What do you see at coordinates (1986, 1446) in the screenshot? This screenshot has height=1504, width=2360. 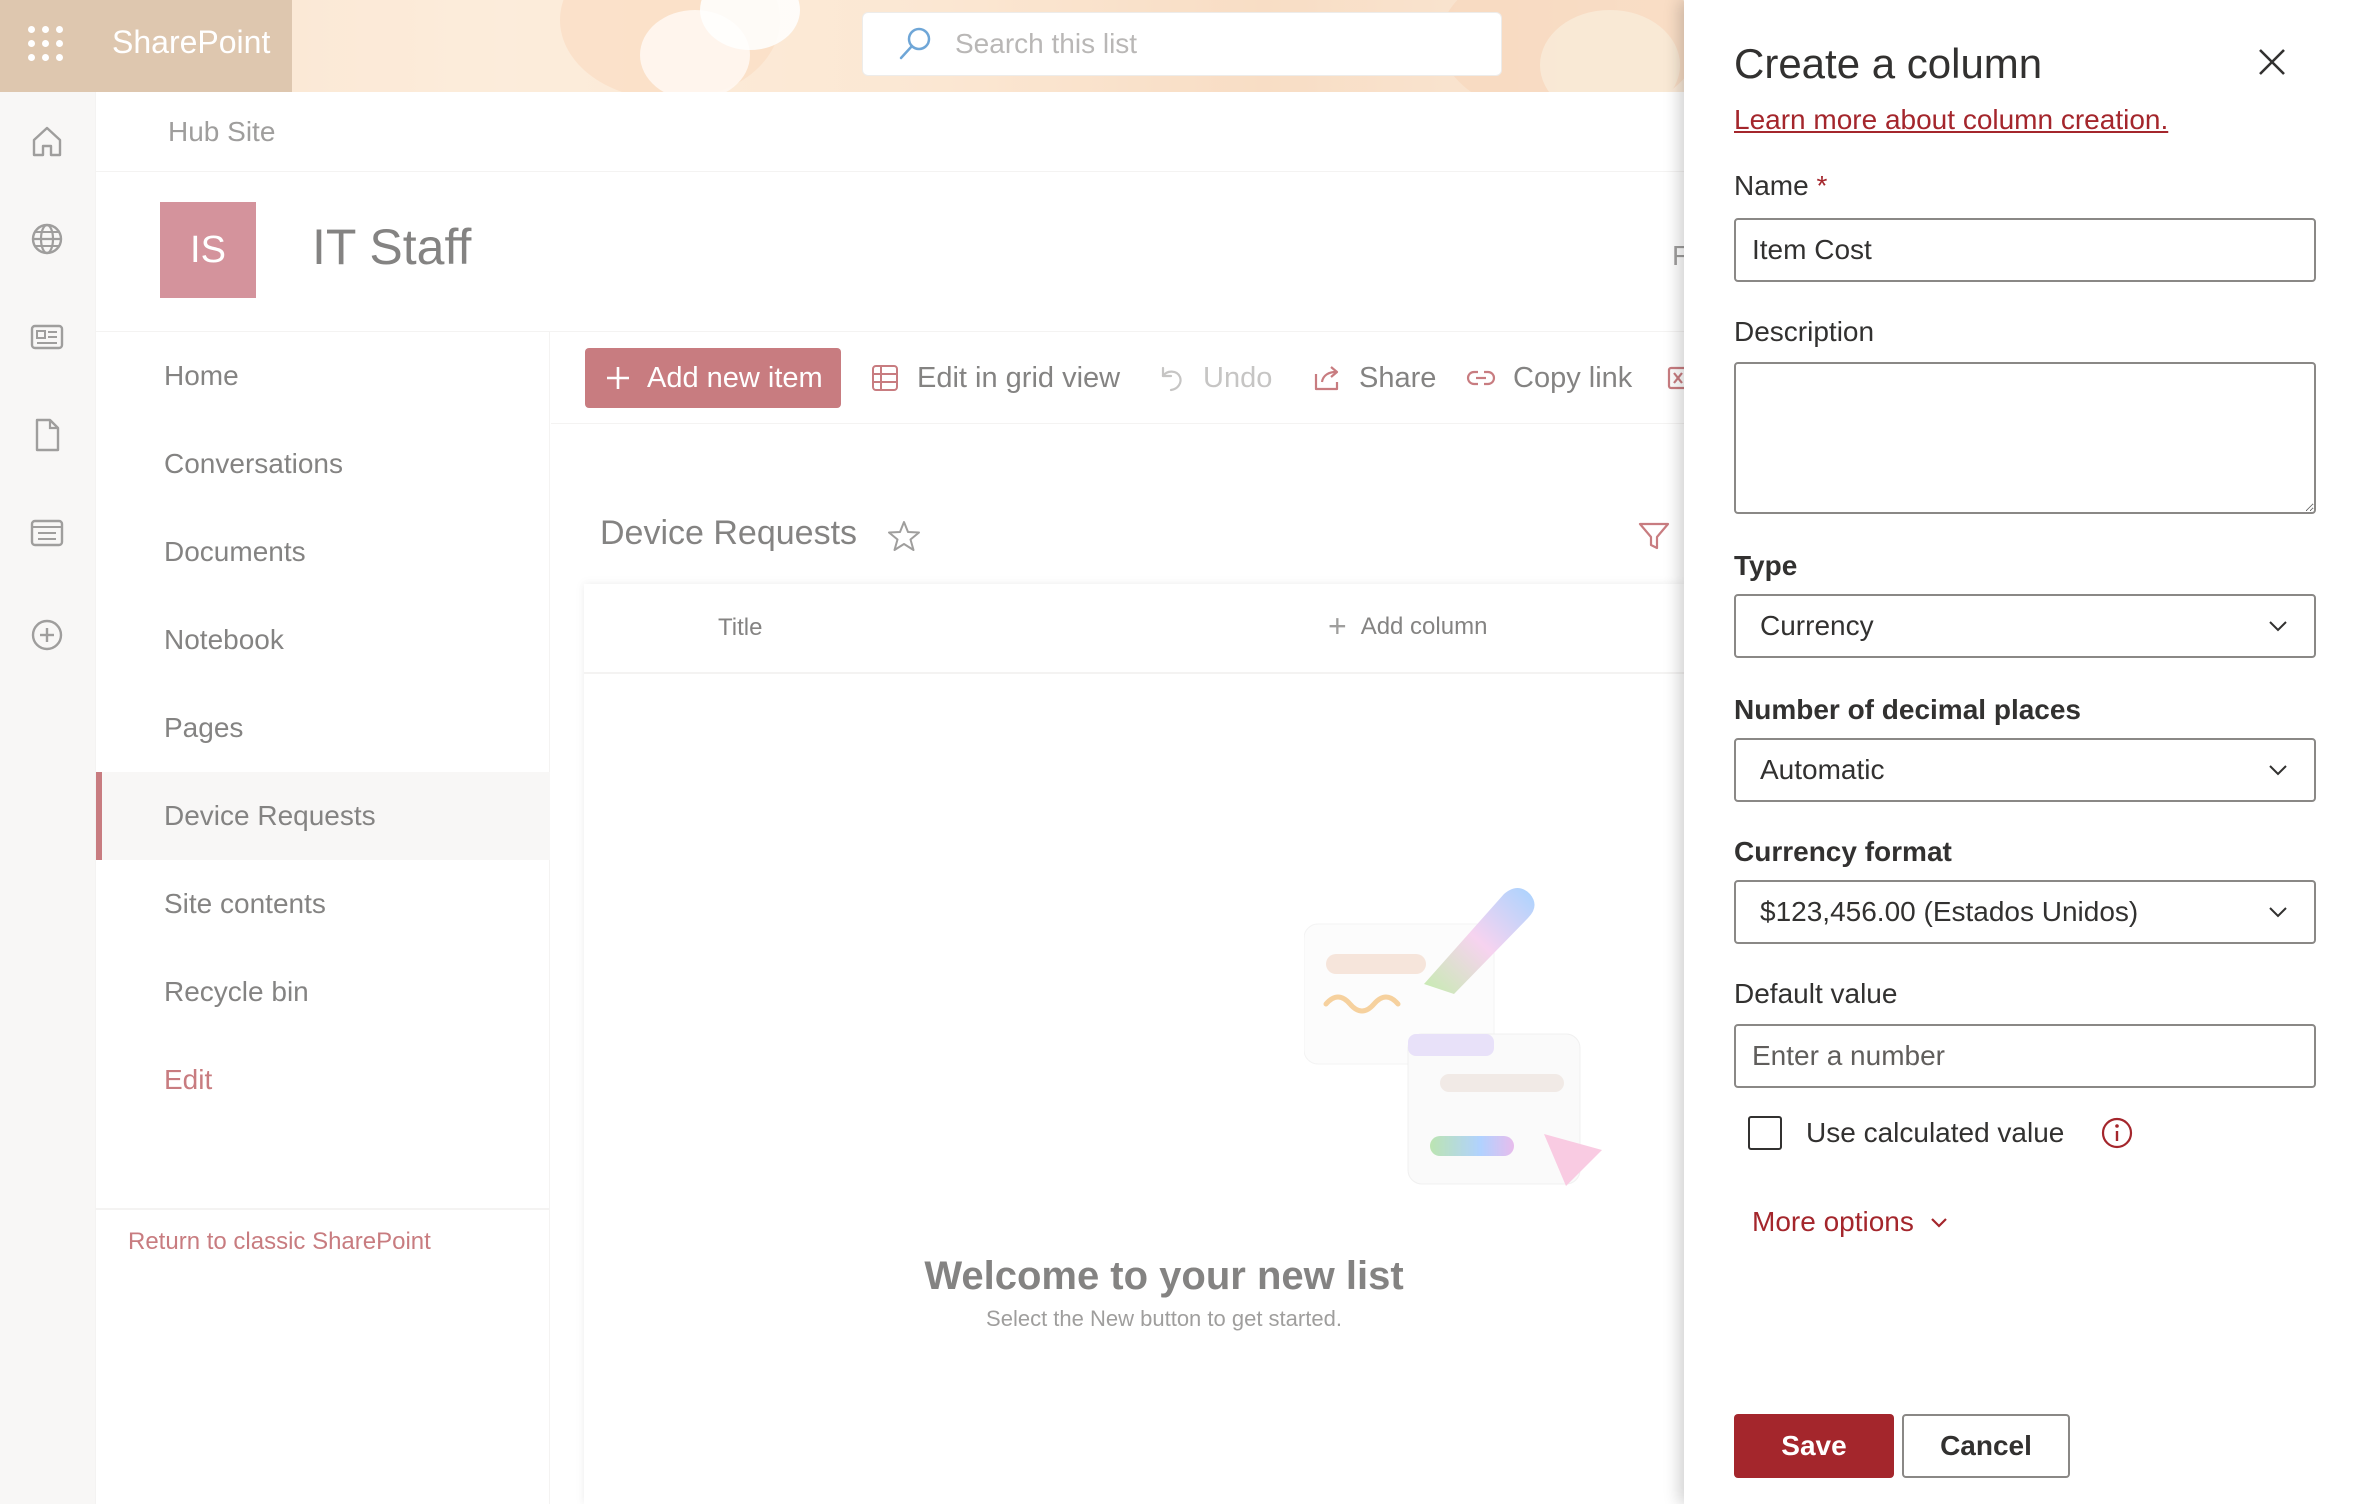 I see `cancel-button: Cancel` at bounding box center [1986, 1446].